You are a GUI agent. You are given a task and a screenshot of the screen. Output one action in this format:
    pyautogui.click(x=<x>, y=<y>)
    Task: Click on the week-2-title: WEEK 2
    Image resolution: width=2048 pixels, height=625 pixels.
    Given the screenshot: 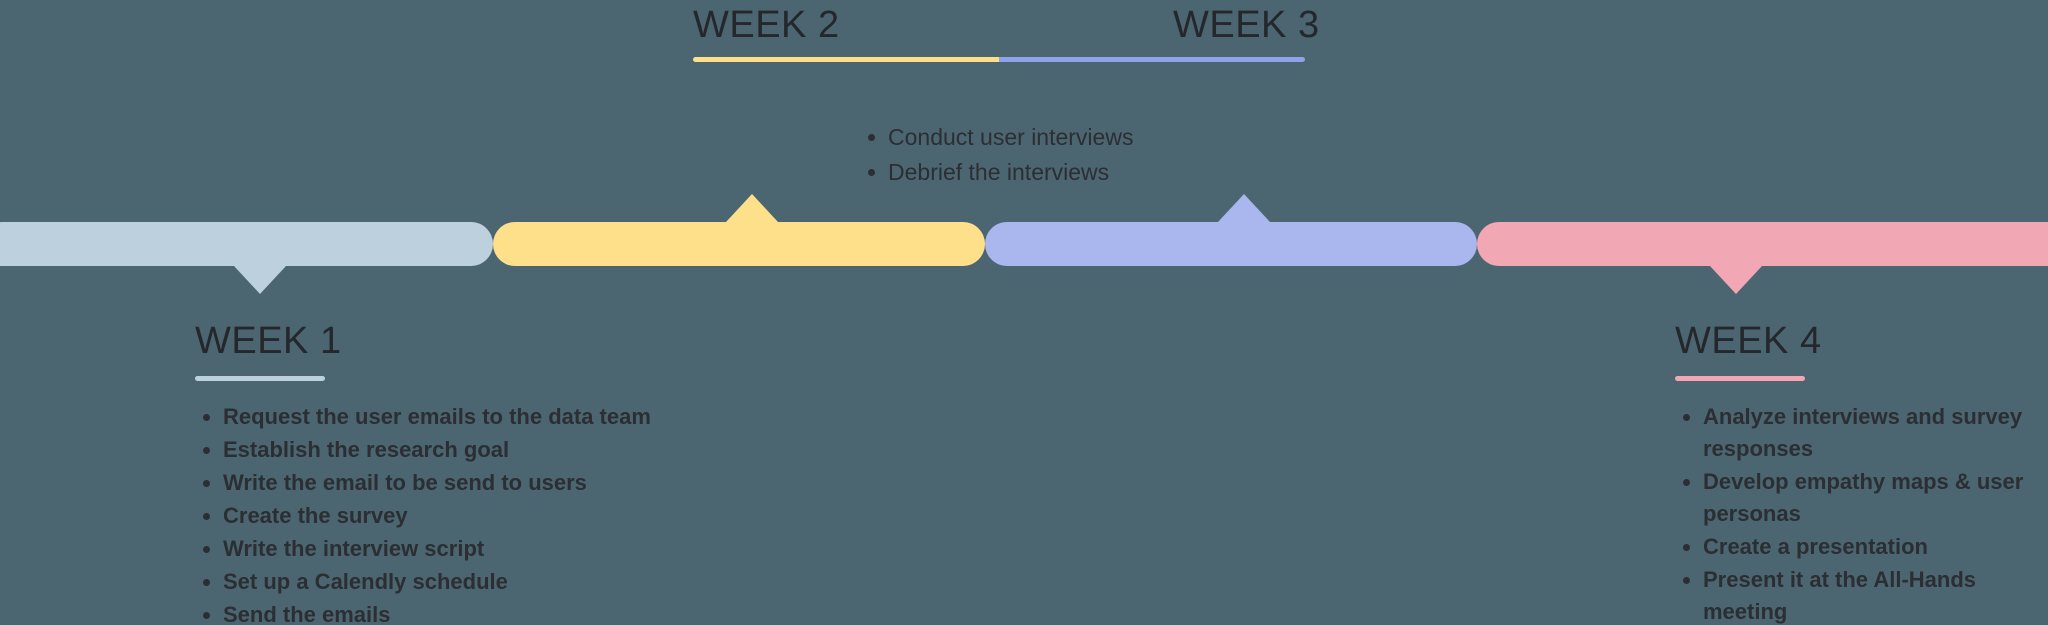 What is the action you would take?
    pyautogui.click(x=766, y=25)
    